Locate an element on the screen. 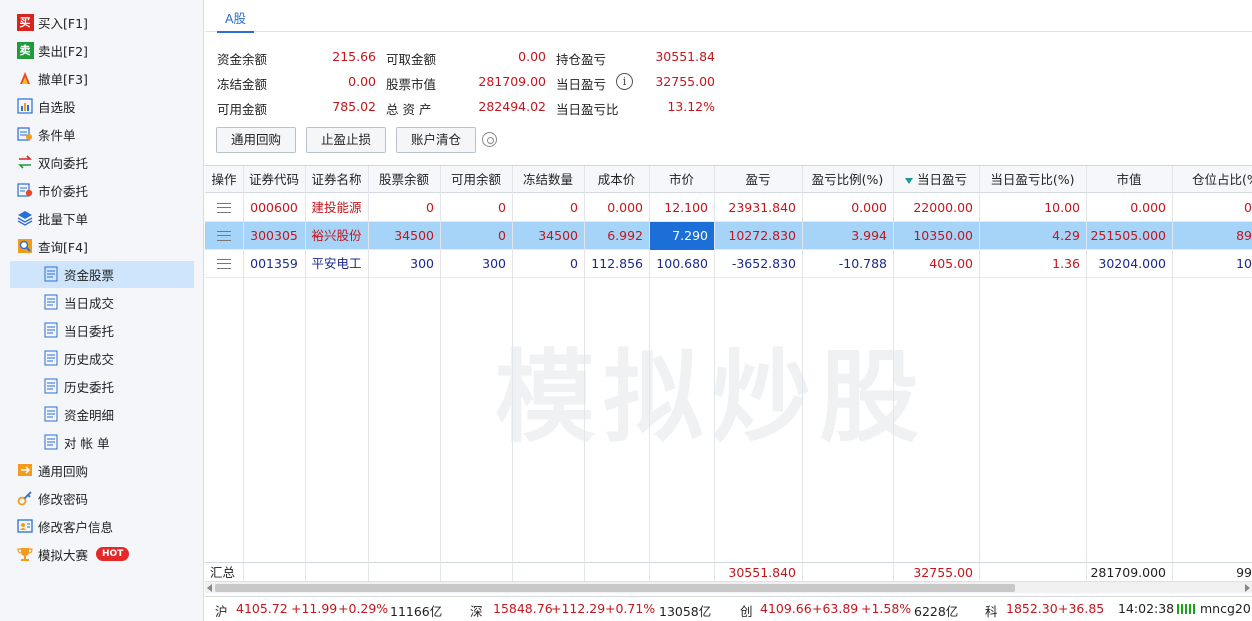 The height and width of the screenshot is (621, 1252). sidebar-item-condition: 条件单 is located at coordinates (46, 134).